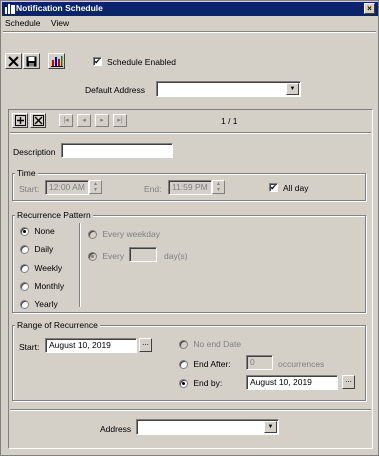 The image size is (379, 456). I want to click on end-time-input: 11:59 PM, so click(190, 187).